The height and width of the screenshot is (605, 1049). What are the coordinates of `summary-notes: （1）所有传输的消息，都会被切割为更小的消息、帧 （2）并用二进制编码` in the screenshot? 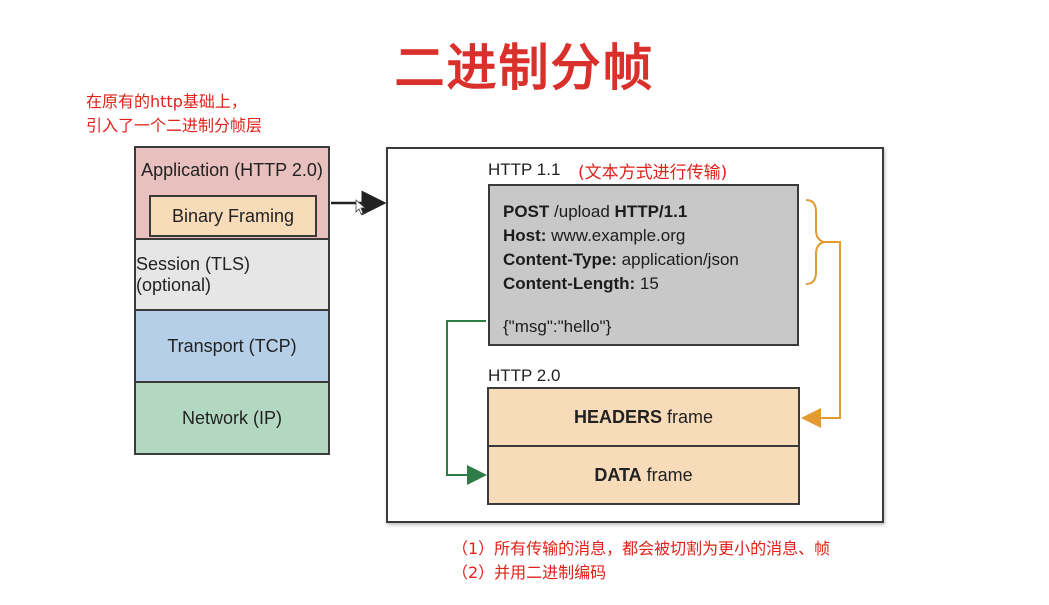 It's located at (641, 561).